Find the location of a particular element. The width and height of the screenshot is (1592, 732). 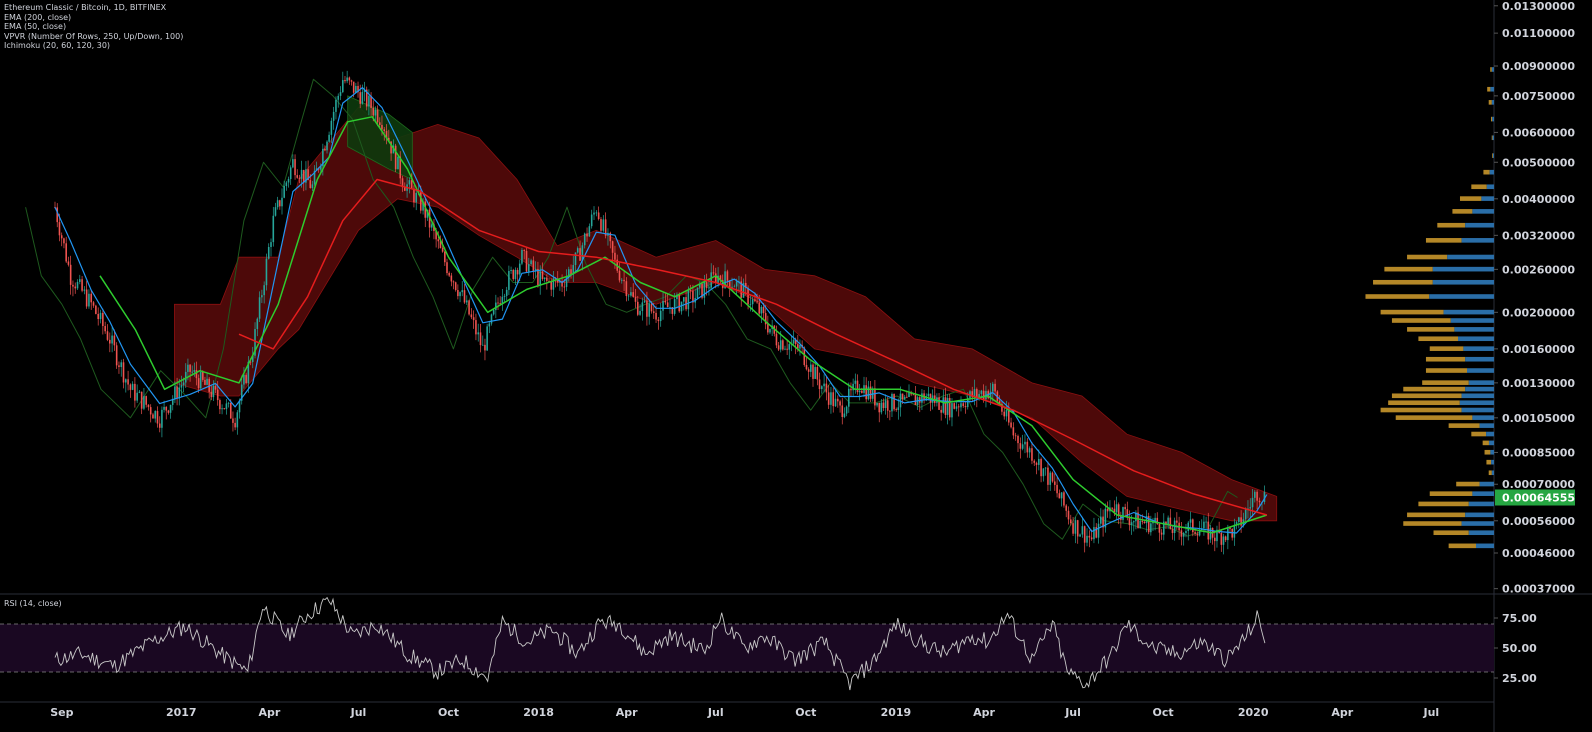

indicator-ema50-label: EMA (50, close) is located at coordinates (93, 27).